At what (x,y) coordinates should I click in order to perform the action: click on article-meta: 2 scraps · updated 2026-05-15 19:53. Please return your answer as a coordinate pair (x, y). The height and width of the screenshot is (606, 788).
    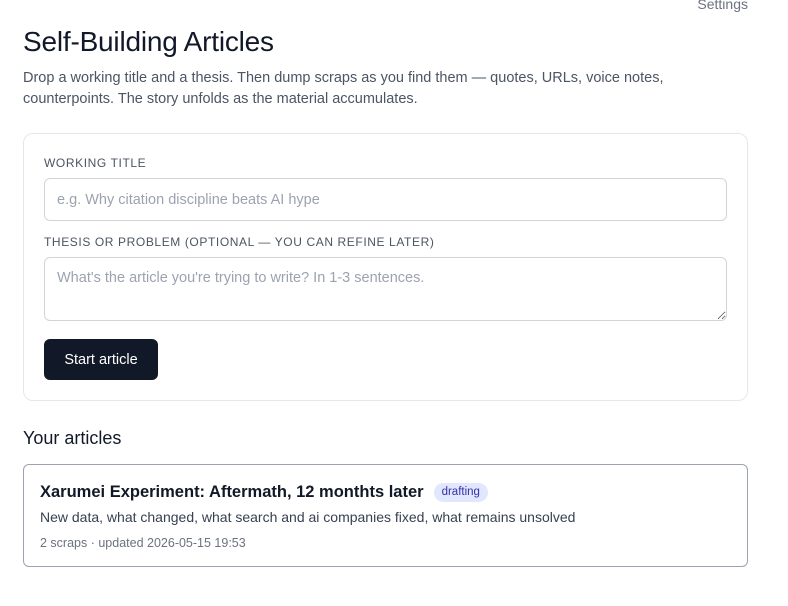
    Looking at the image, I should click on (143, 543).